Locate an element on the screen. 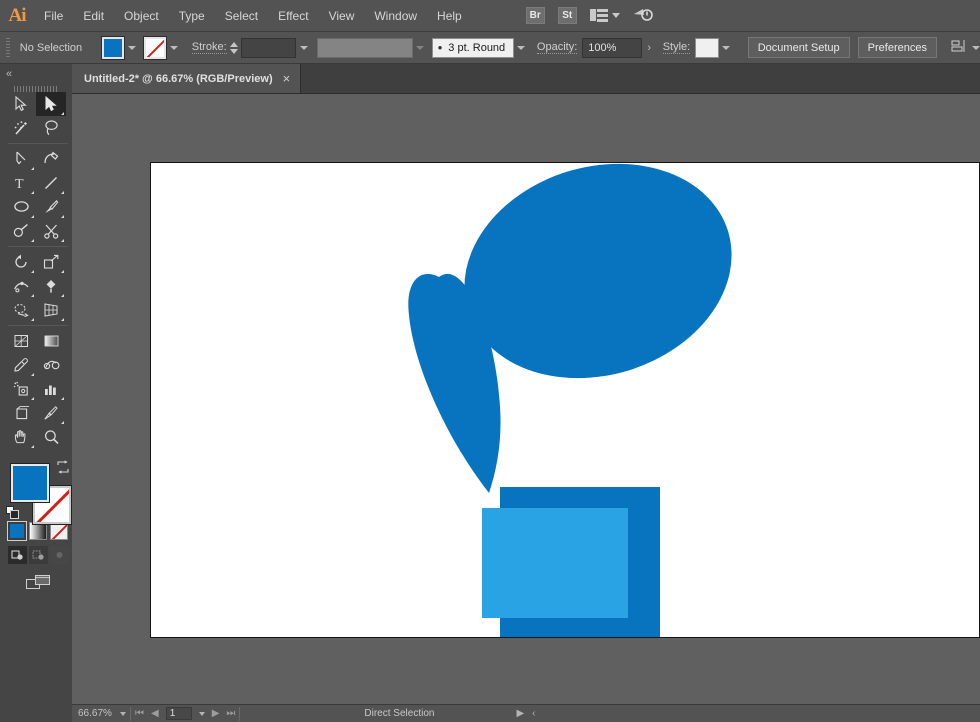 Image resolution: width=980 pixels, height=722 pixels. selection-tool is located at coordinates (21, 104).